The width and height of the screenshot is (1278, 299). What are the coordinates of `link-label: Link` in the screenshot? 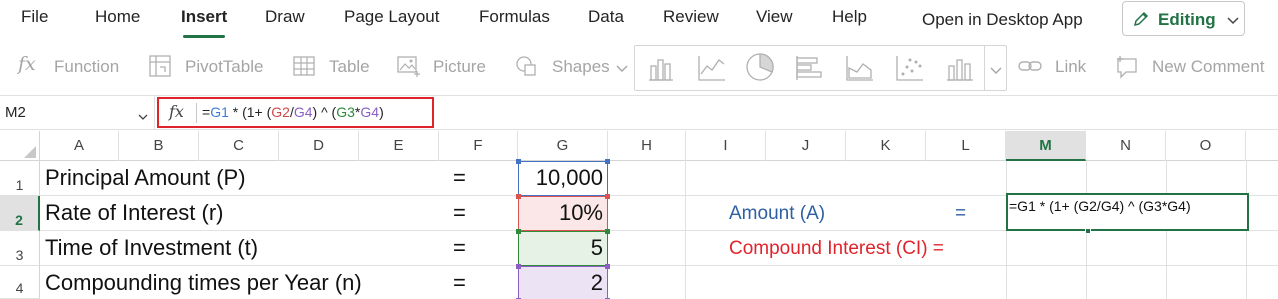 It's located at (1071, 66).